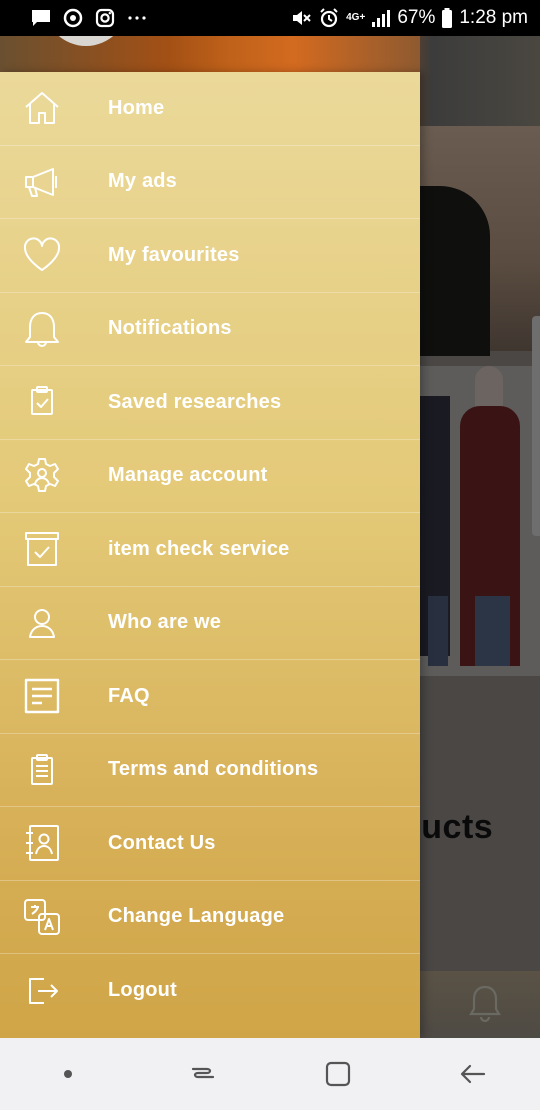 This screenshot has height=1110, width=540. I want to click on system-navigation-bar, so click(270, 1074).